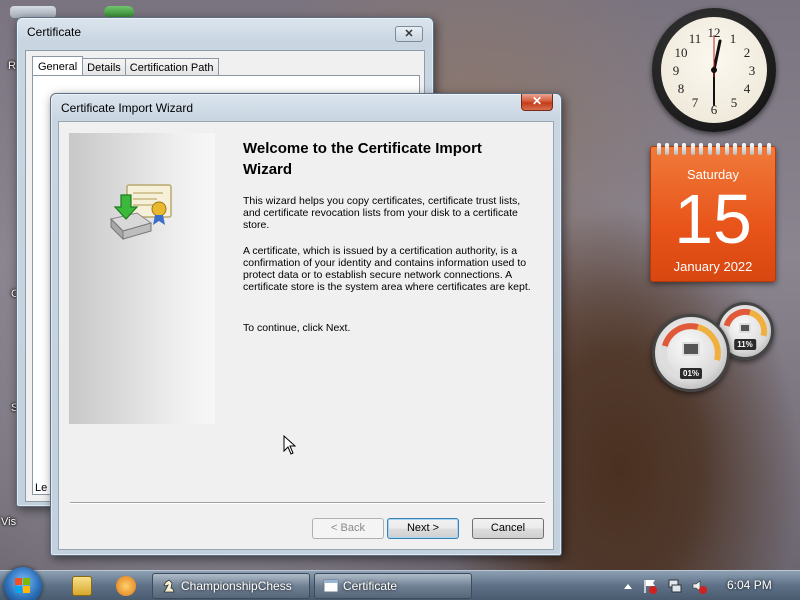  Describe the element at coordinates (691, 373) in the screenshot. I see `cpu-percent: 01%` at that location.